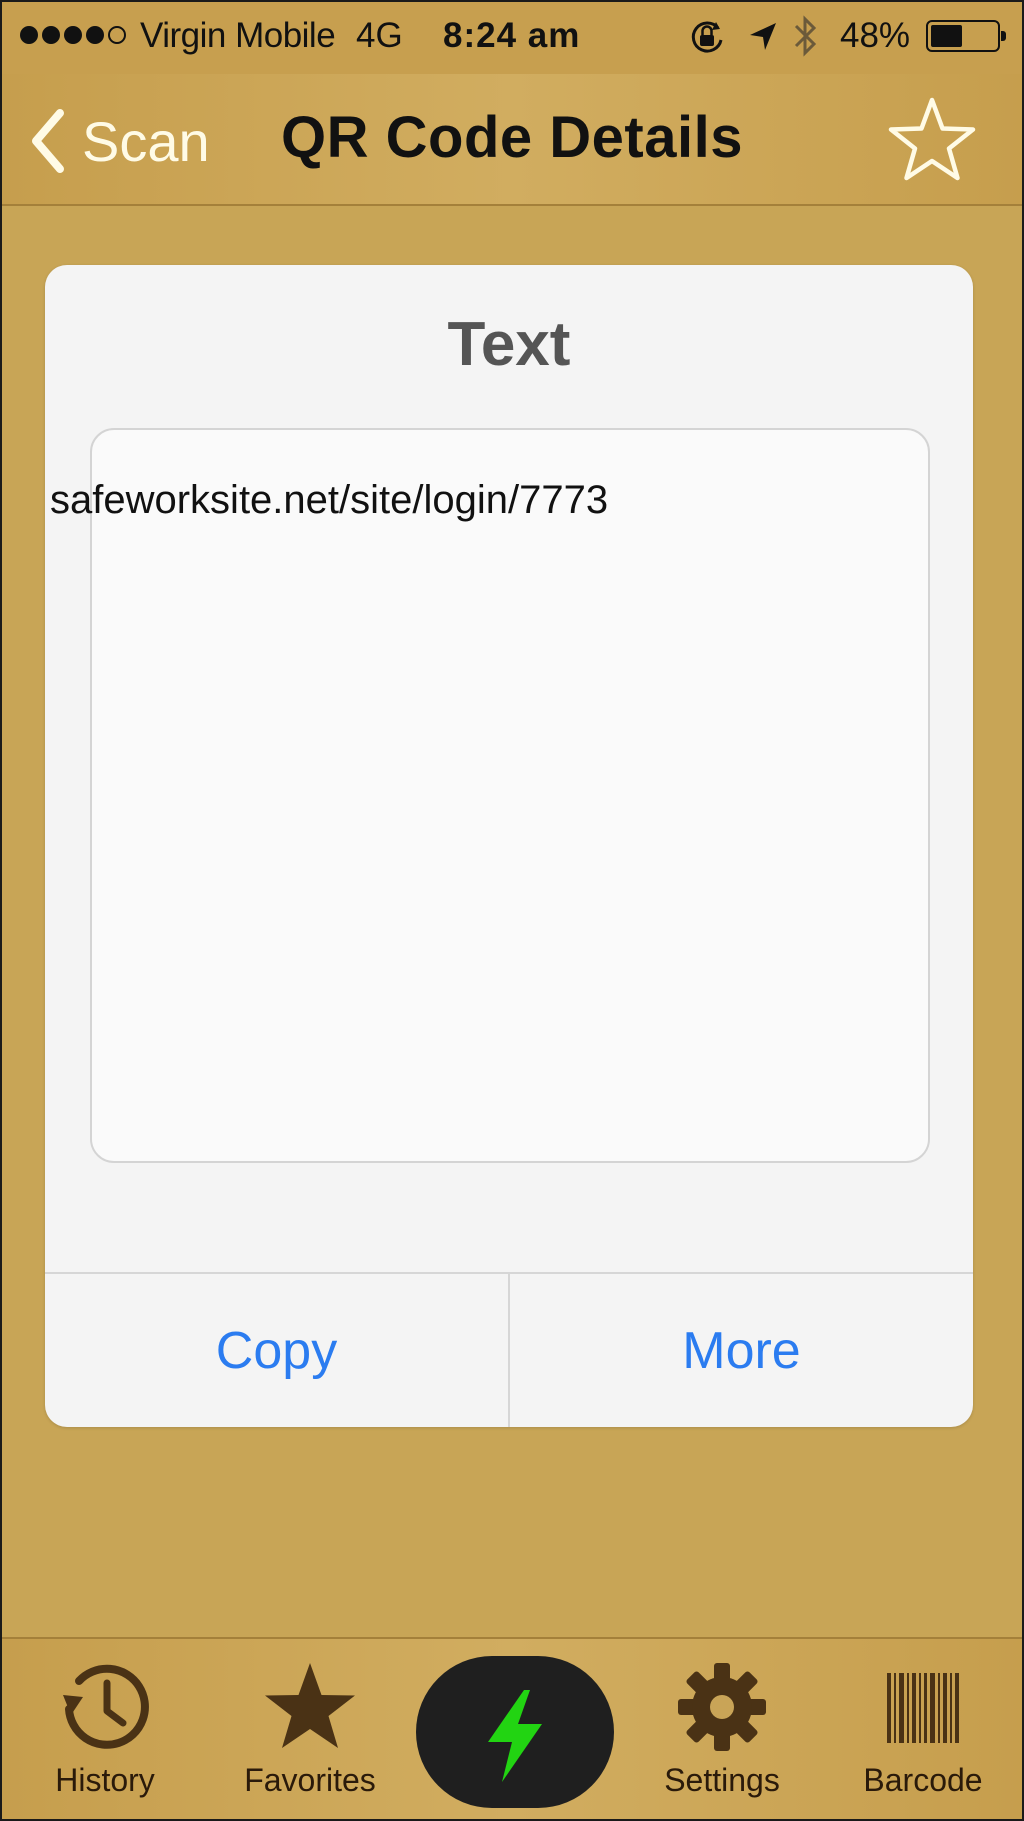 The height and width of the screenshot is (1821, 1024). Describe the element at coordinates (515, 1736) in the screenshot. I see `lightning-bolt-icon` at that location.